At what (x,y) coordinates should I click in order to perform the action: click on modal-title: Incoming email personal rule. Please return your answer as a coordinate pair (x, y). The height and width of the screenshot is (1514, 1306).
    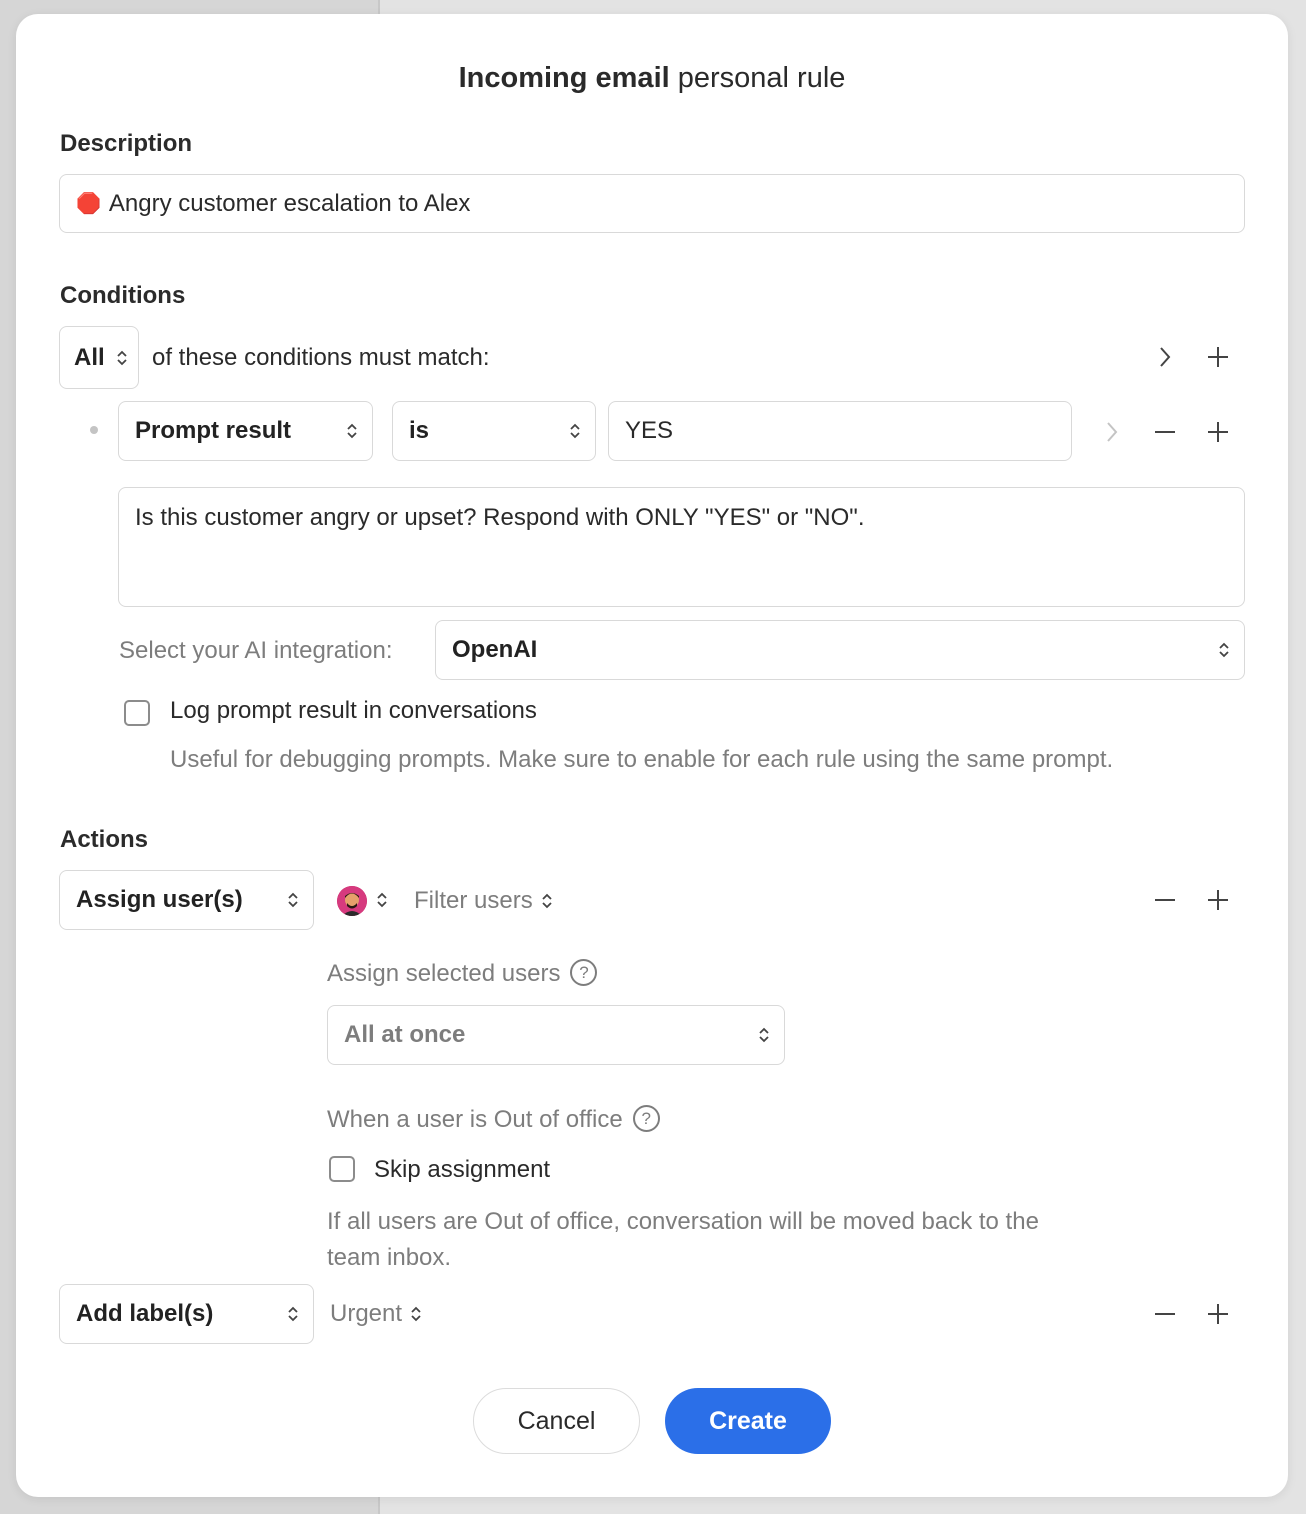
    Looking at the image, I should click on (652, 78).